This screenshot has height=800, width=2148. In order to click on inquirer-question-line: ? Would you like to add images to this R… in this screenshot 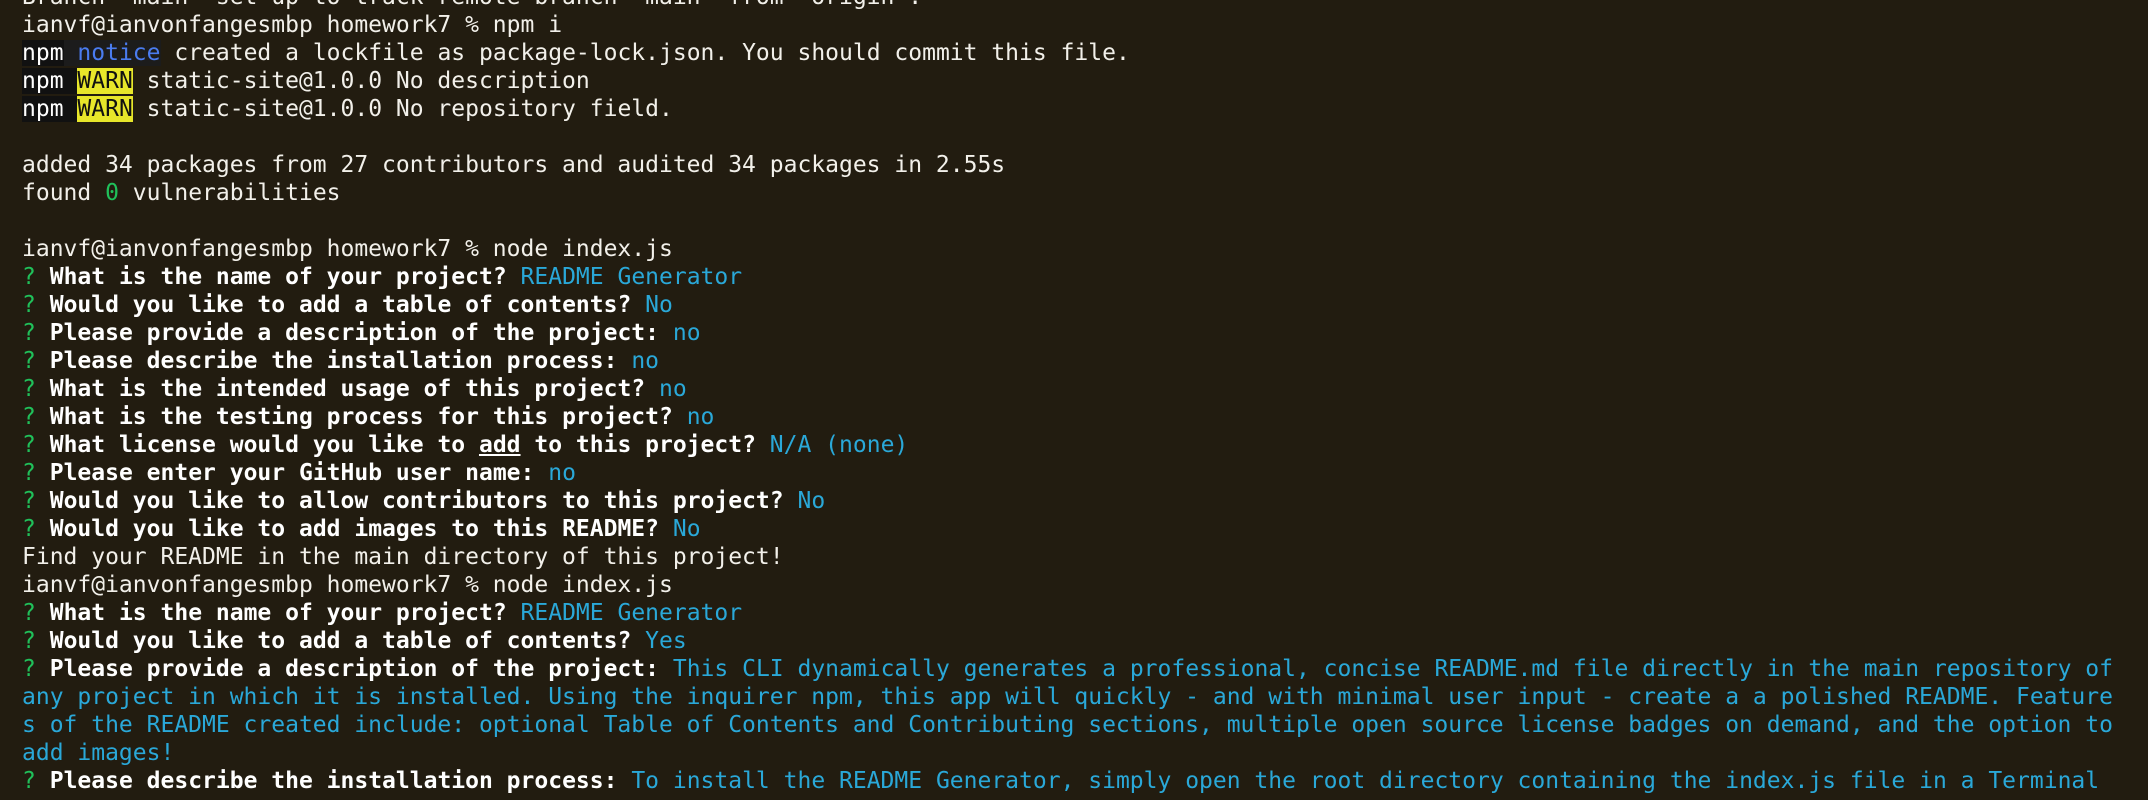, I will do `click(1074, 529)`.